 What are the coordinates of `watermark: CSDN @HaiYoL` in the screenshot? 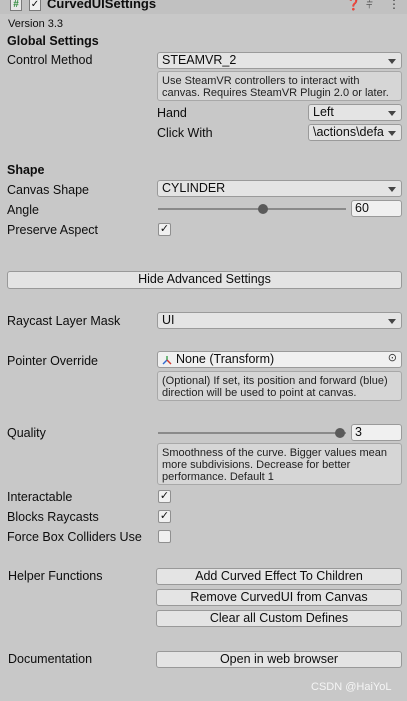 It's located at (351, 687).